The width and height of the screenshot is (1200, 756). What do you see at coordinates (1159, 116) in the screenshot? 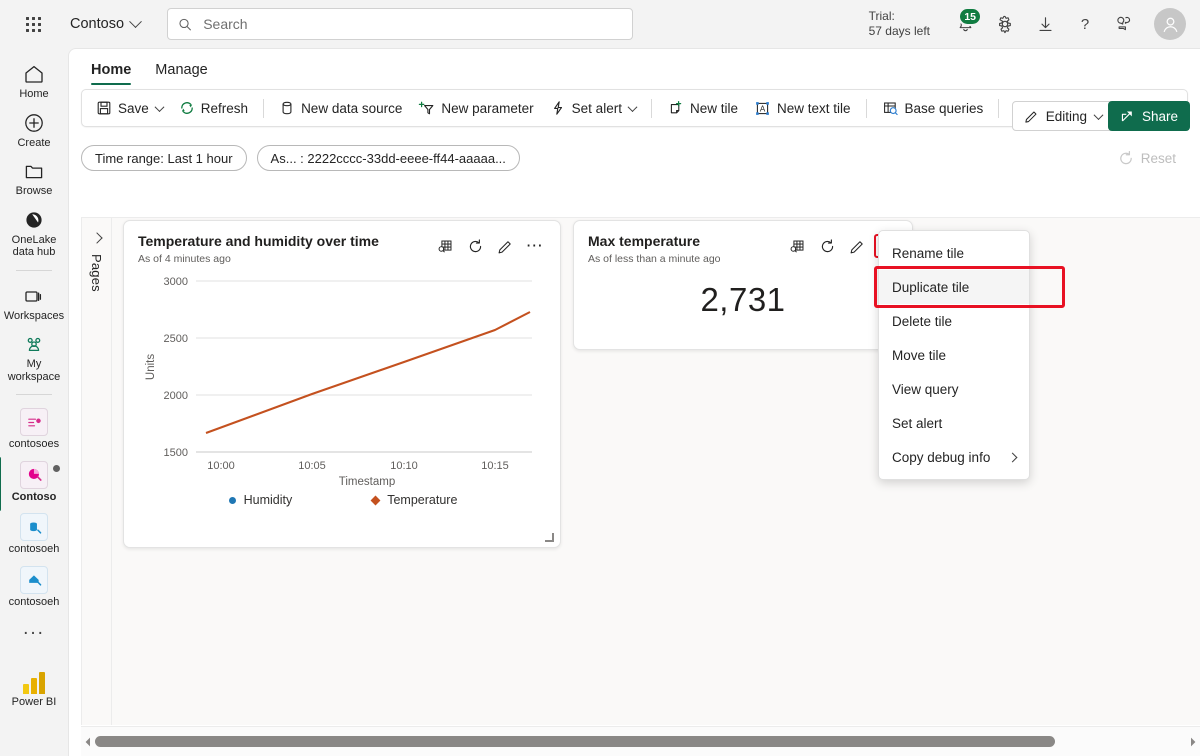
I see `share-label: Share` at bounding box center [1159, 116].